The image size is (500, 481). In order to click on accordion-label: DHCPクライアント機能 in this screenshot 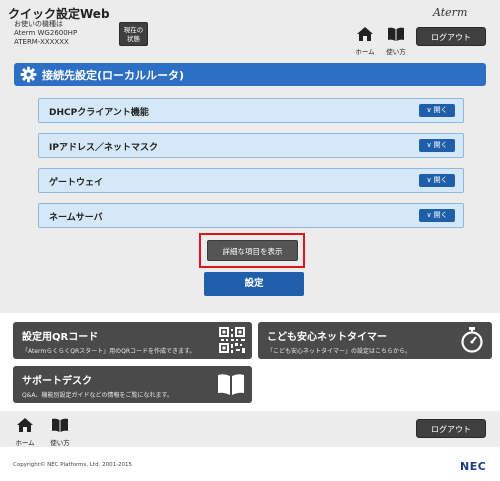, I will do `click(99, 113)`.